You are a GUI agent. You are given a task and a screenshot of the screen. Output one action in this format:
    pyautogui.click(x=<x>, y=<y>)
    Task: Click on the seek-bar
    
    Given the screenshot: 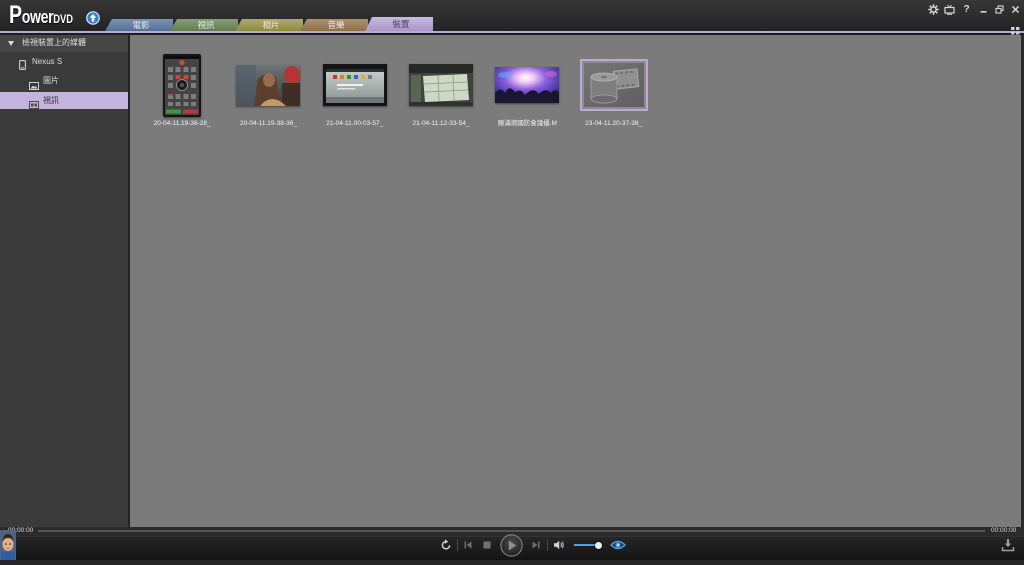 What is the action you would take?
    pyautogui.click(x=511, y=530)
    